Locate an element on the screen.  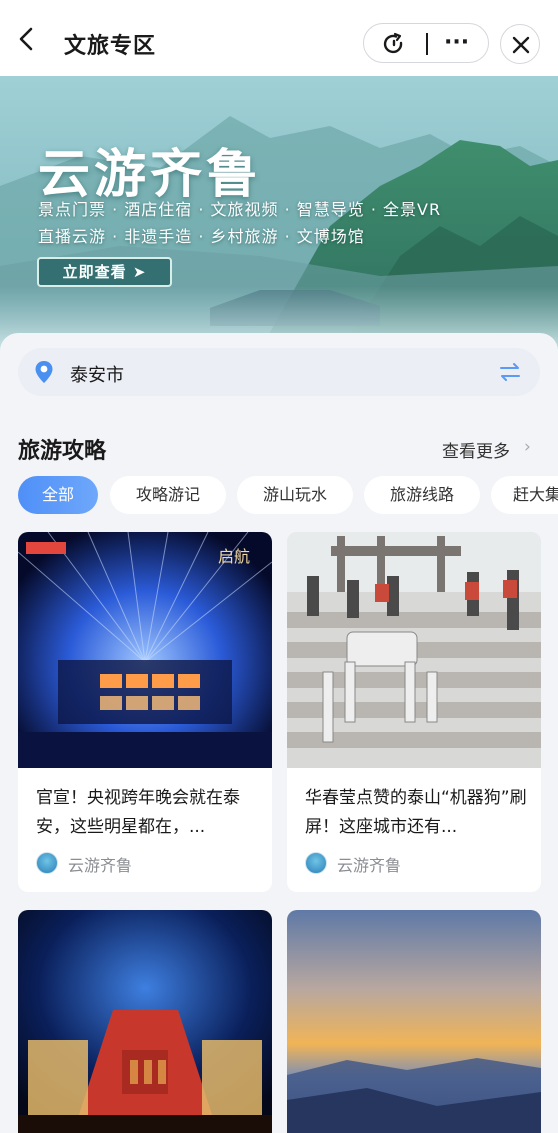
post-image: 启航 is located at coordinates (145, 650).